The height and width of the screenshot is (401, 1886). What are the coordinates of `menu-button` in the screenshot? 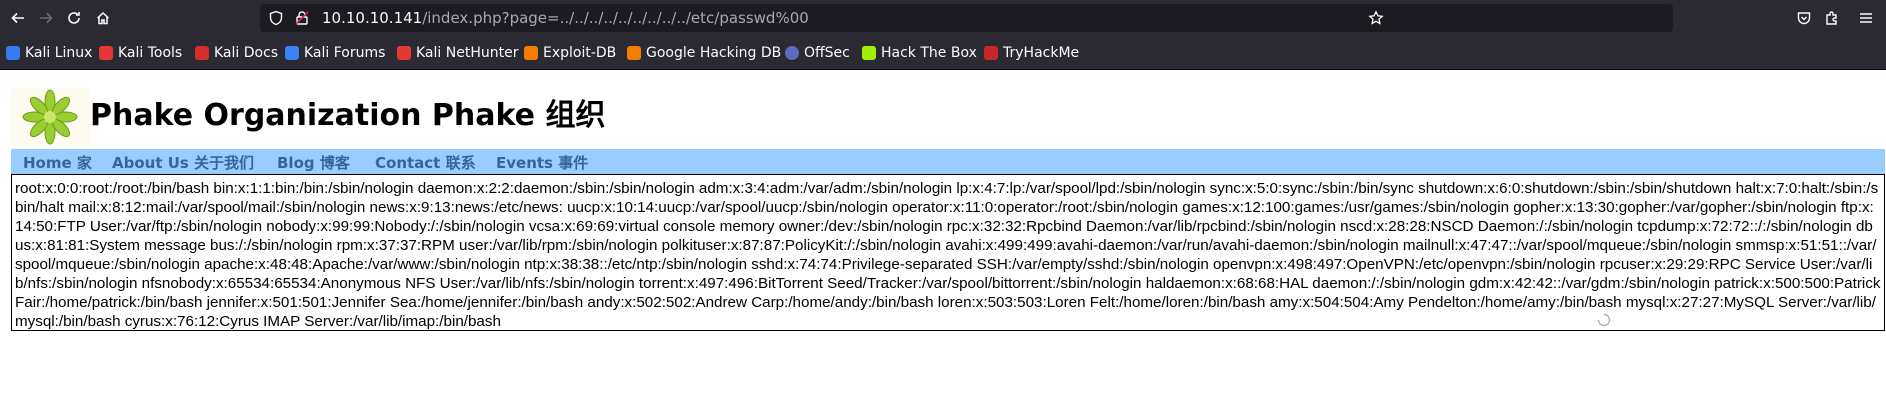 It's located at (1866, 18).